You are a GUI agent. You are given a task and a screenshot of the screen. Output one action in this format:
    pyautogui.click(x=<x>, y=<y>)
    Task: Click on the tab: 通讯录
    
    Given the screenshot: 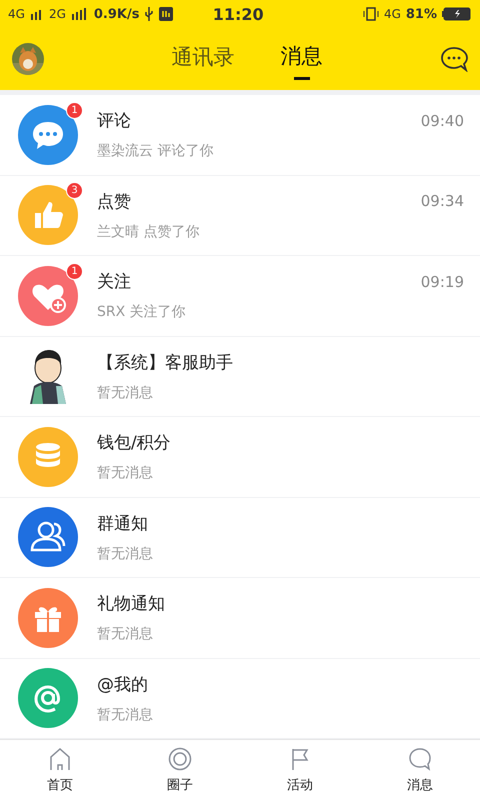 What is the action you would take?
    pyautogui.click(x=203, y=59)
    